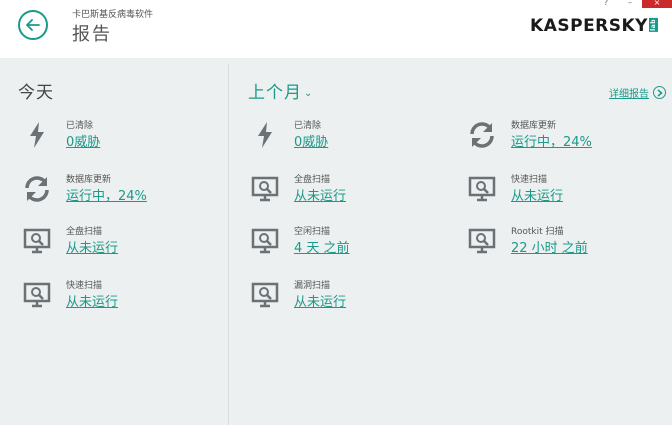  I want to click on app-name: 卡巴斯基反病毒软件, so click(113, 15).